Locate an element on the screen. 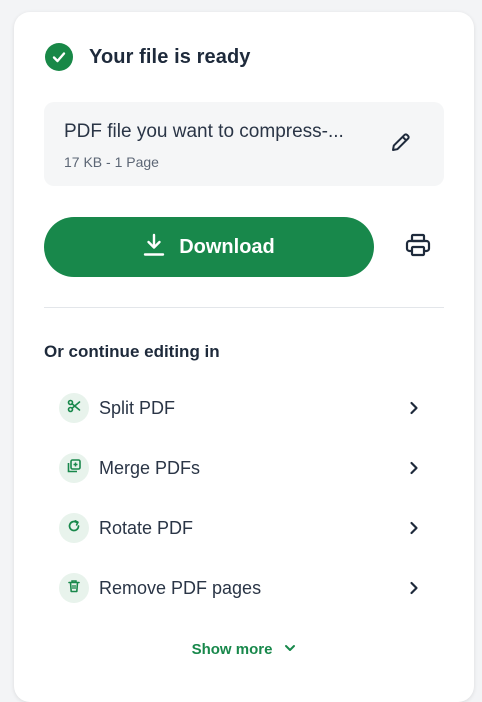 The image size is (482, 702). trash-icon is located at coordinates (74, 588).